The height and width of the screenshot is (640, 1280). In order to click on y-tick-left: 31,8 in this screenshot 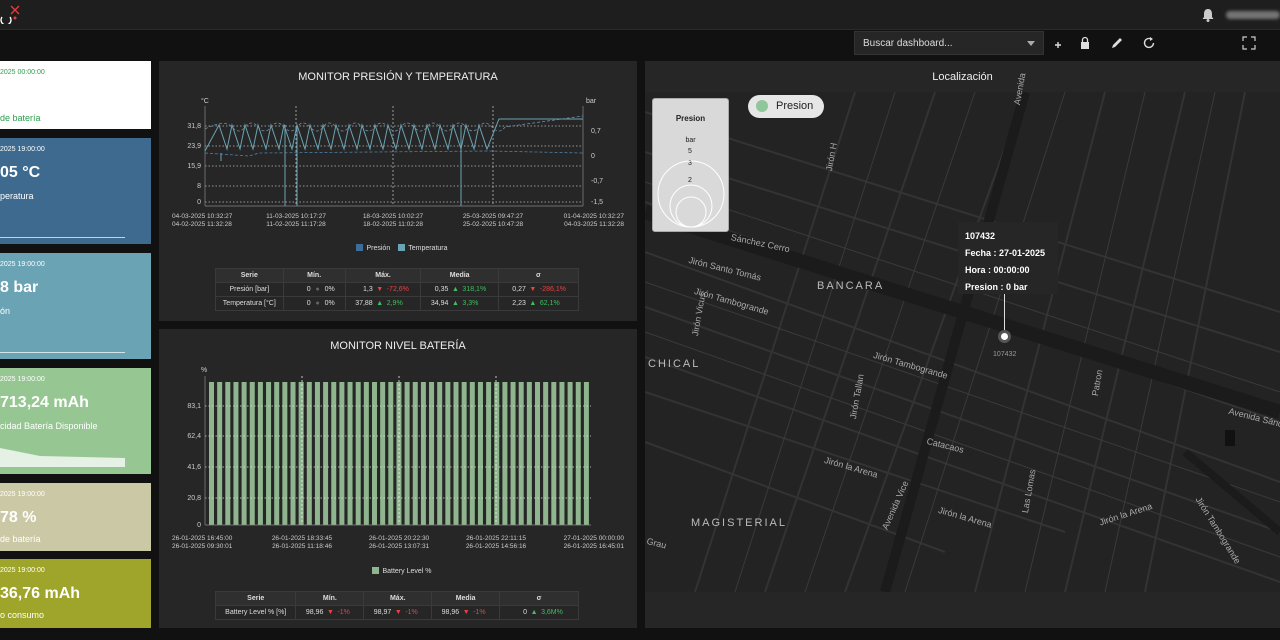, I will do `click(194, 126)`.